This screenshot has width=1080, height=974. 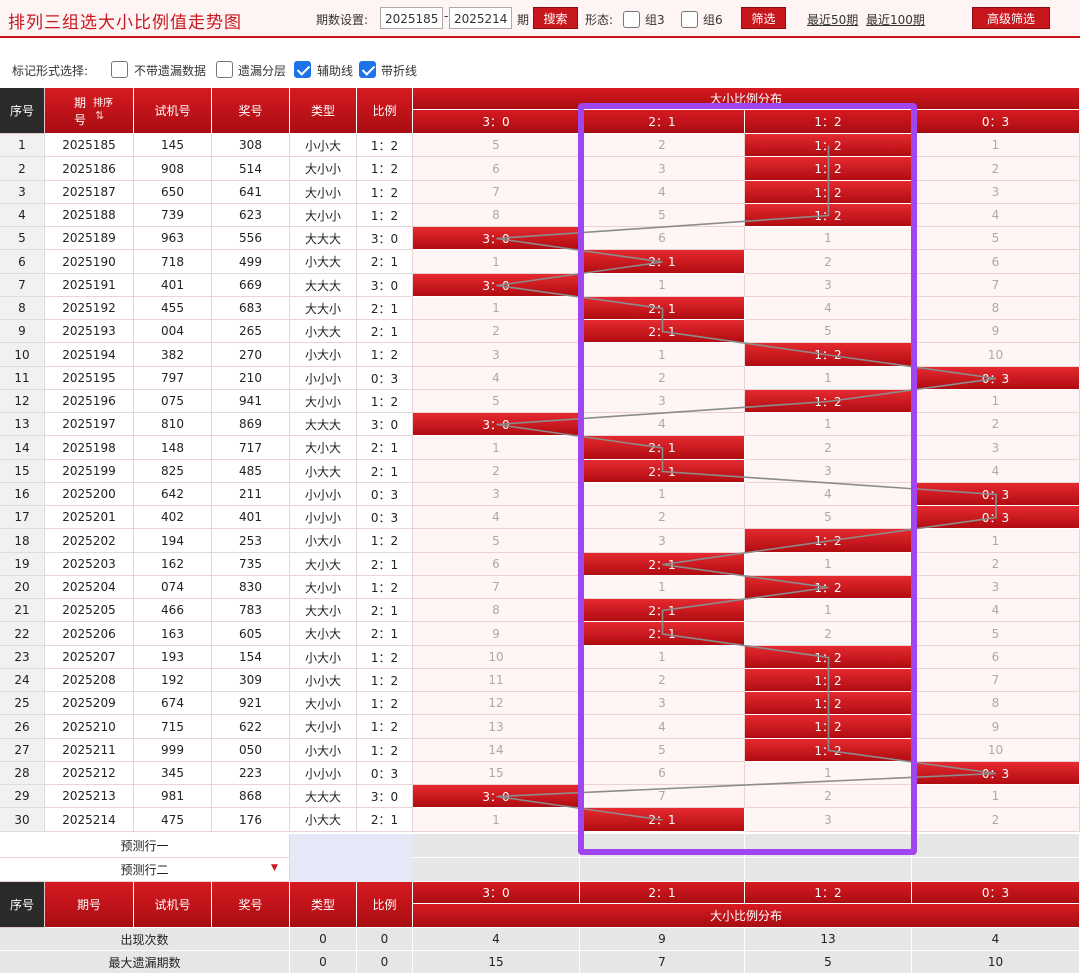 I want to click on row-issue: 2025187, so click(x=89, y=192).